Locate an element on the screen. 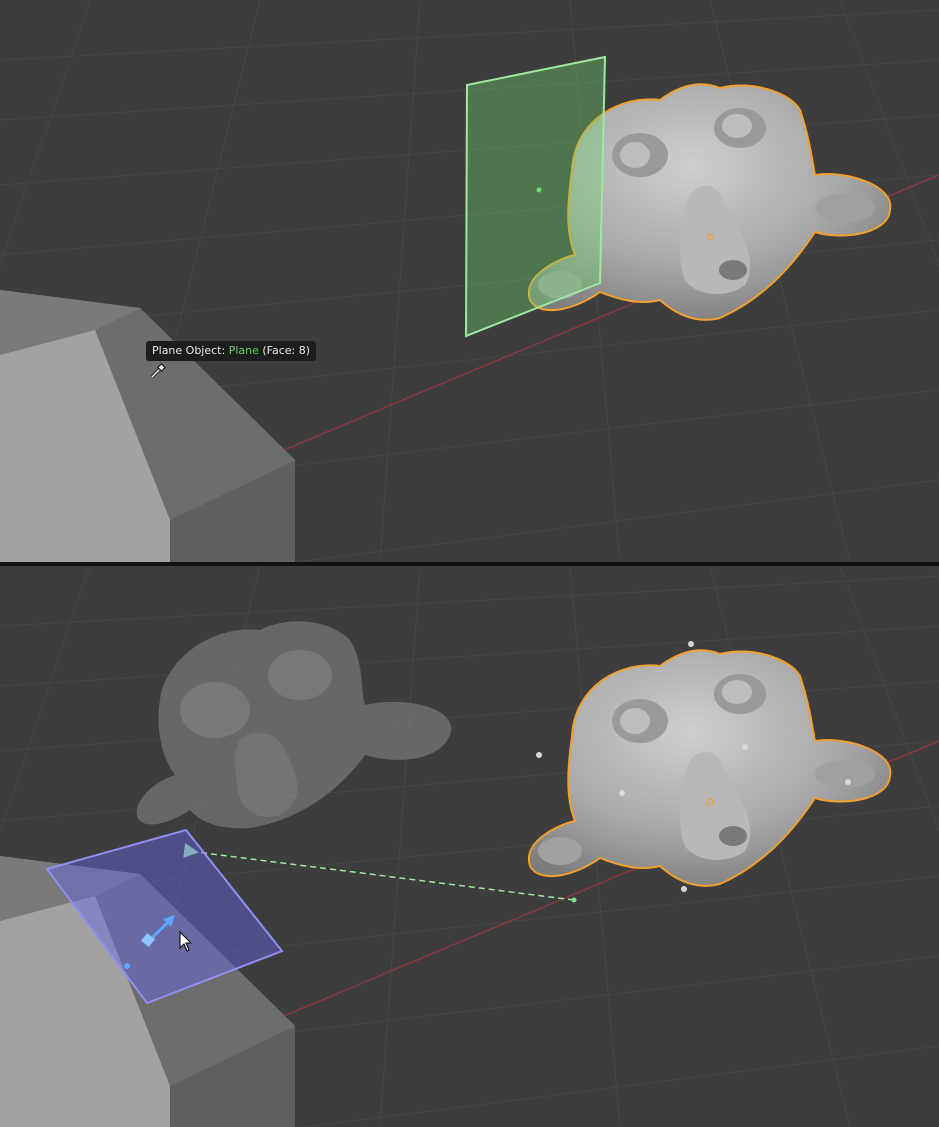  hover-tooltip: Plane Object: Plane (Face: 8) is located at coordinates (231, 351).